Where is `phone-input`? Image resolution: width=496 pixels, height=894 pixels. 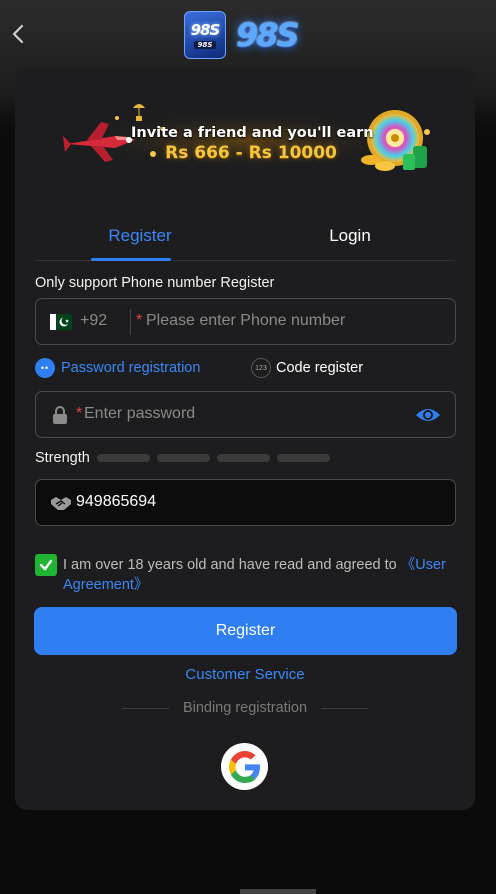 phone-input is located at coordinates (291, 322).